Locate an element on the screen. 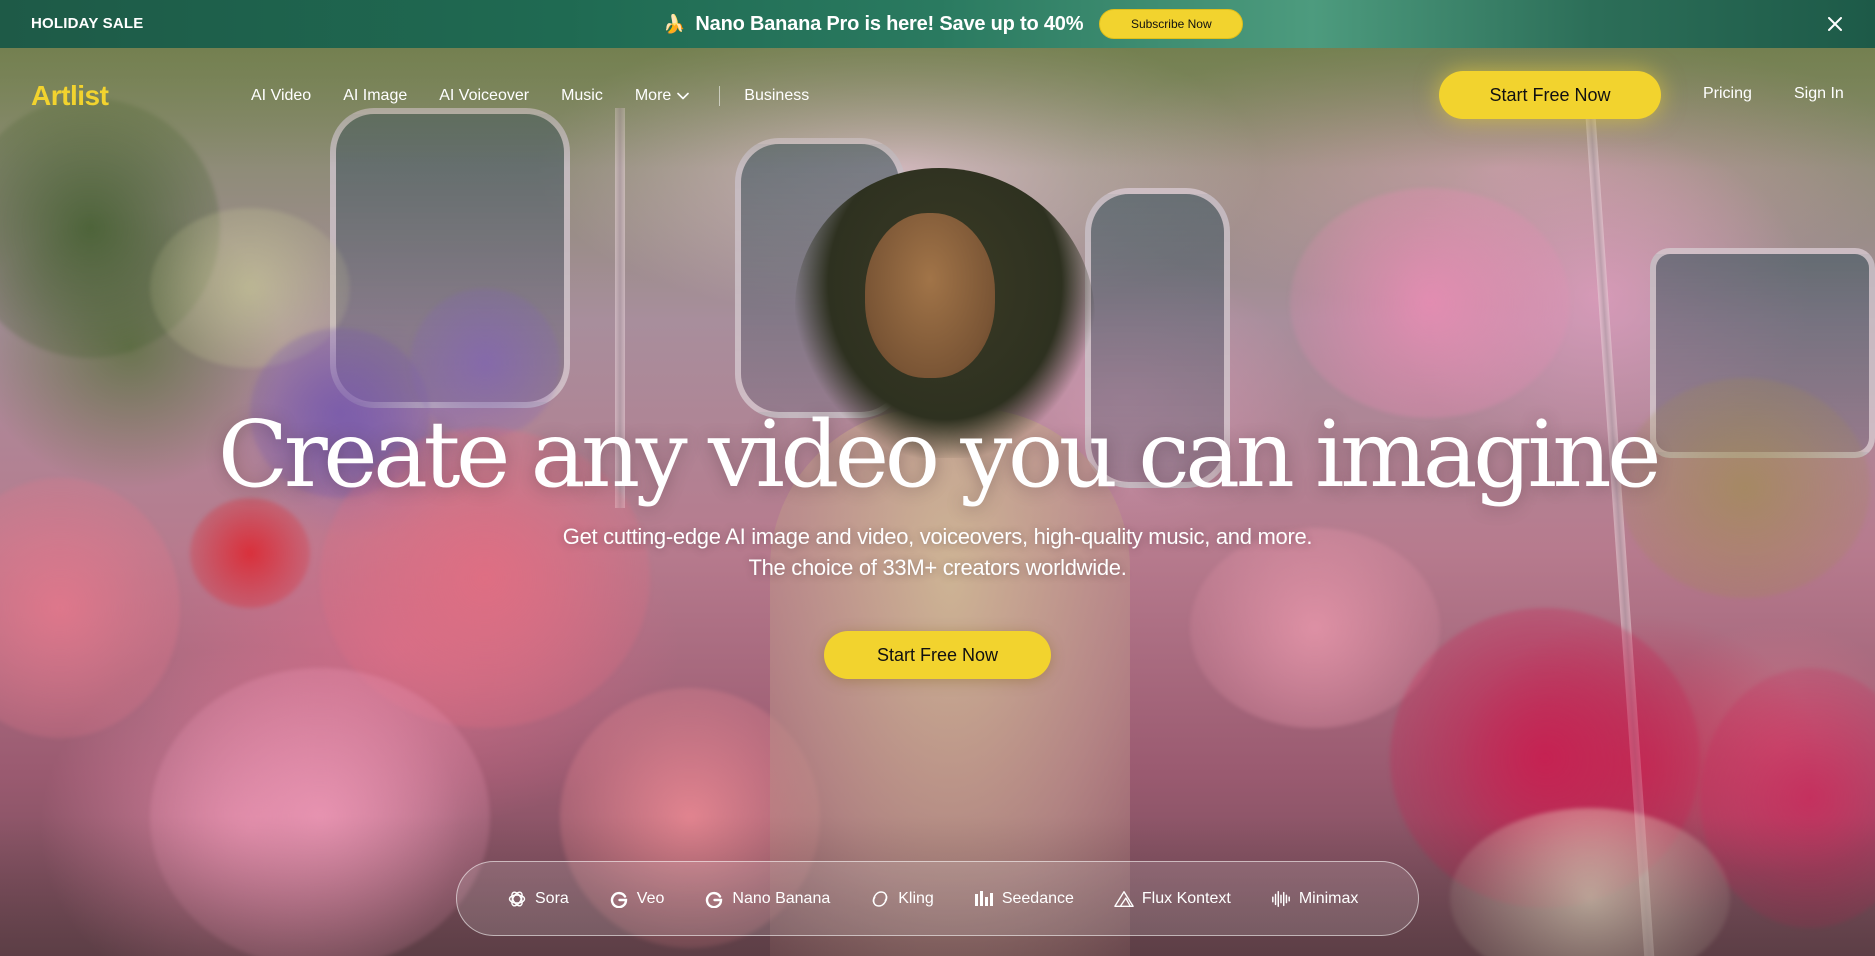 This screenshot has height=956, width=1875. start-free-button-hero: Start Free Now is located at coordinates (937, 655).